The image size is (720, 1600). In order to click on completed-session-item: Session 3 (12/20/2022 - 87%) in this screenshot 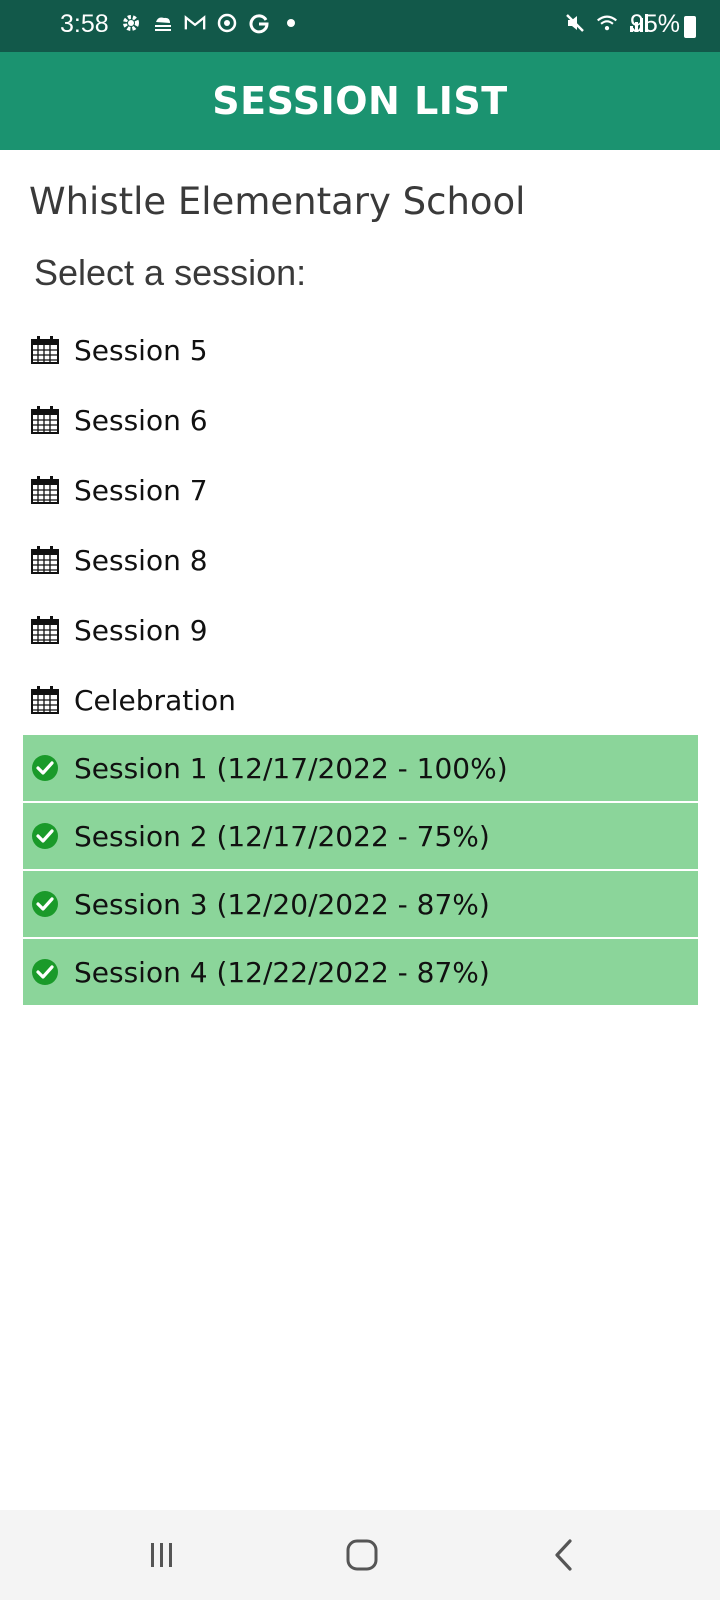, I will do `click(360, 905)`.